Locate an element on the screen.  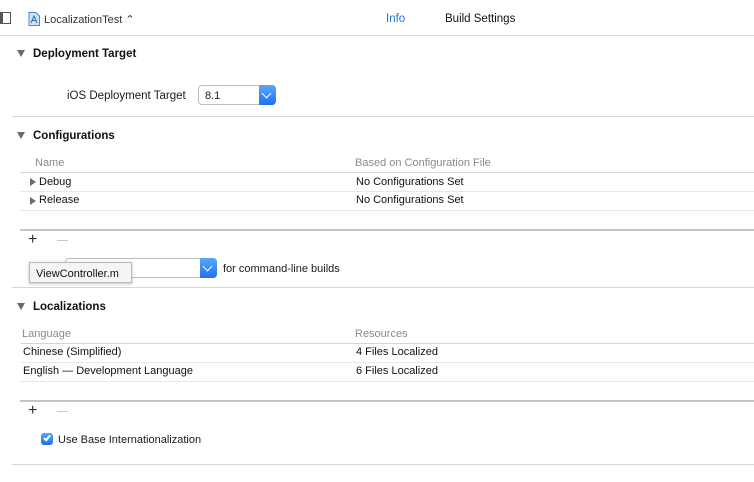
checkmark-icon is located at coordinates (46, 437).